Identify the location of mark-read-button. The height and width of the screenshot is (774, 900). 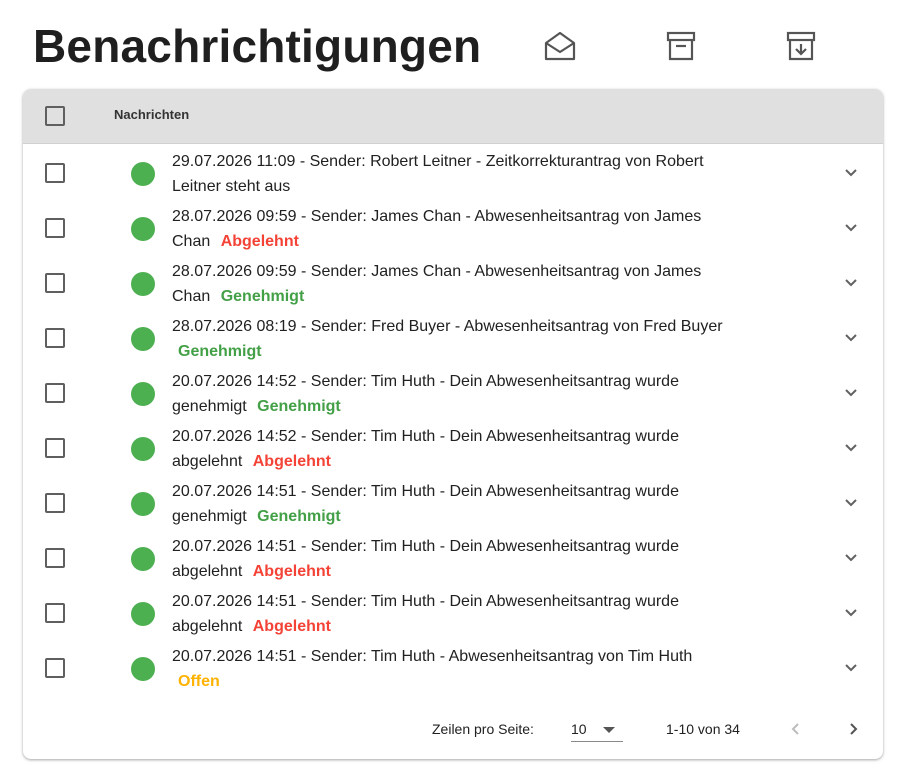
(560, 46).